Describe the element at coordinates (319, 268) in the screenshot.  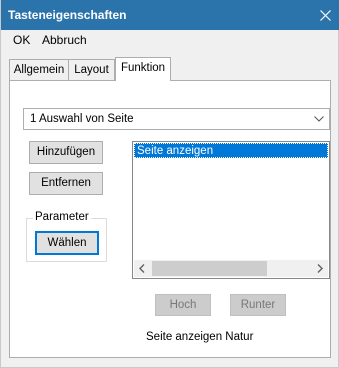
I see `scroll-right-icon` at that location.